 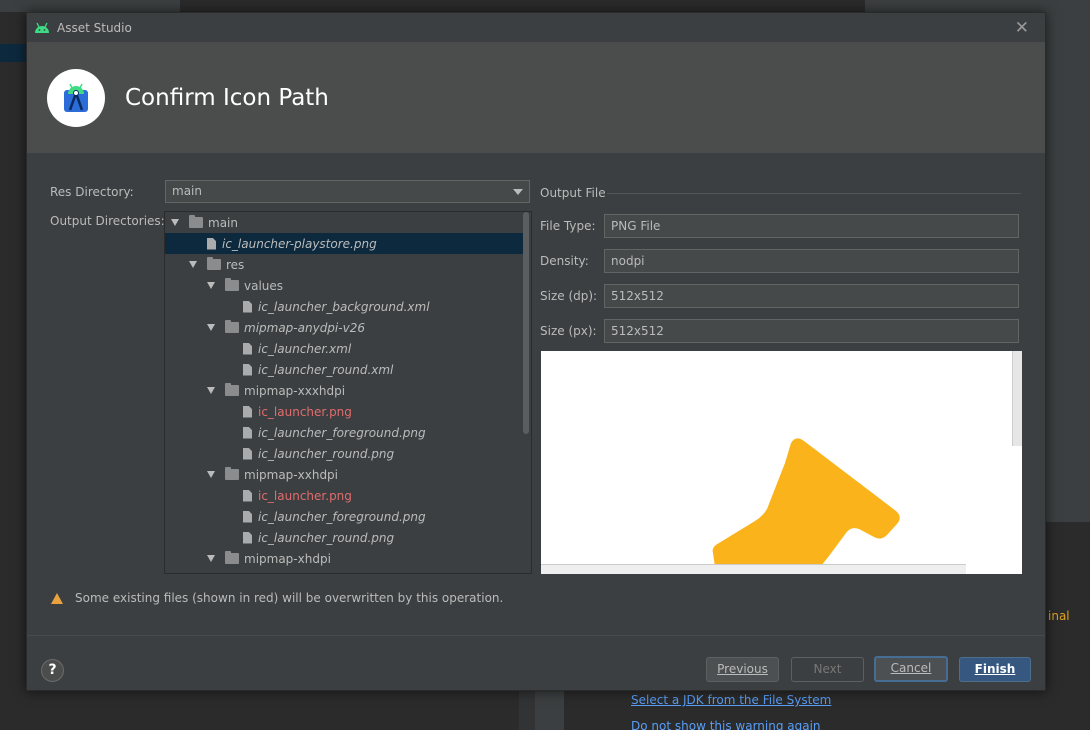 What do you see at coordinates (811, 296) in the screenshot?
I see `size-dp-field: 512x512` at bounding box center [811, 296].